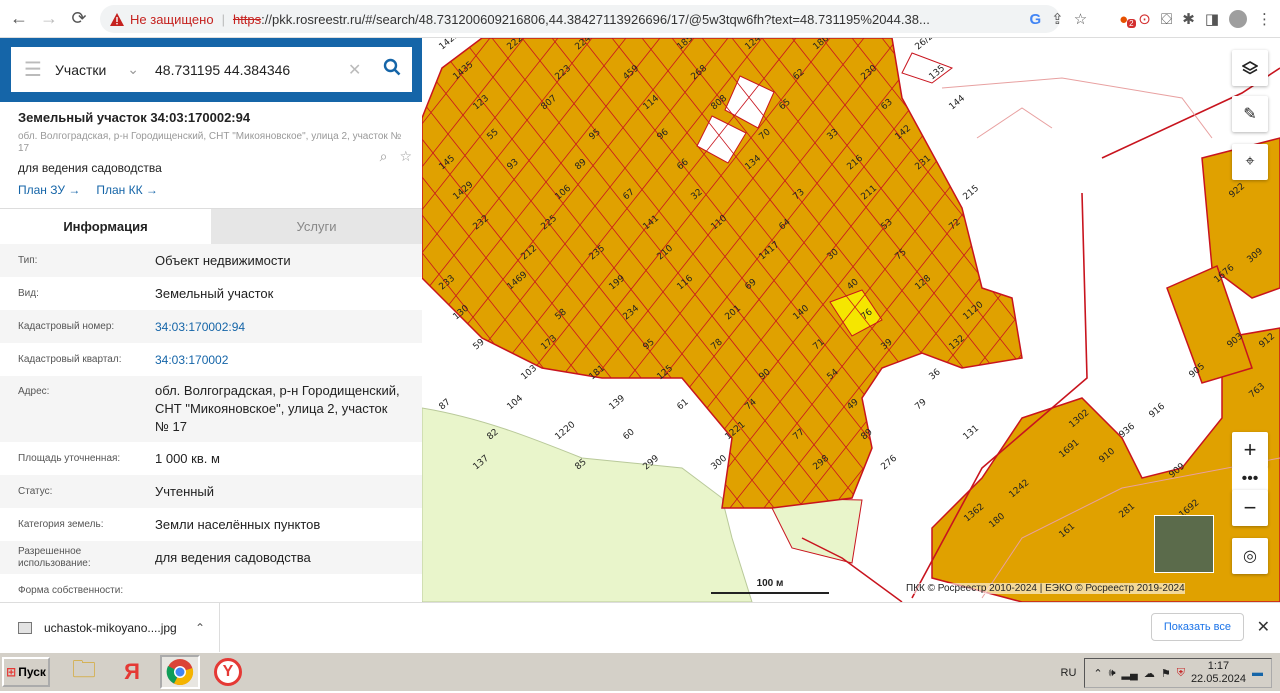 Image resolution: width=1280 pixels, height=693 pixels. What do you see at coordinates (890, 462) in the screenshot?
I see `parcel-label: 276` at bounding box center [890, 462].